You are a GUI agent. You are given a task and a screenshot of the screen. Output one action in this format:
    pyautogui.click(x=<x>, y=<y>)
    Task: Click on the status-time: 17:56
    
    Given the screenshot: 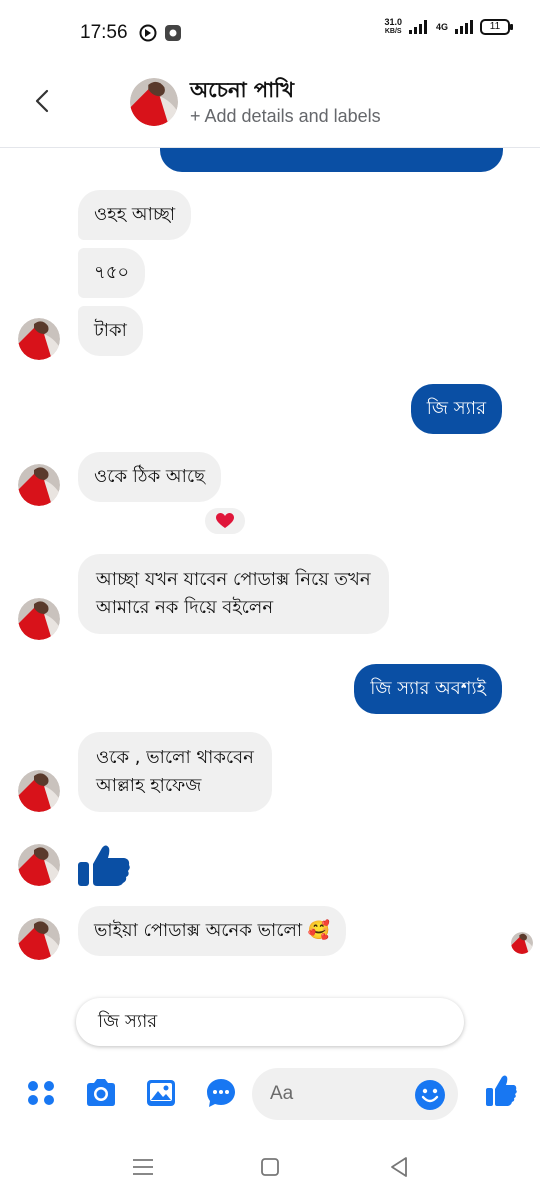 What is the action you would take?
    pyautogui.click(x=104, y=32)
    